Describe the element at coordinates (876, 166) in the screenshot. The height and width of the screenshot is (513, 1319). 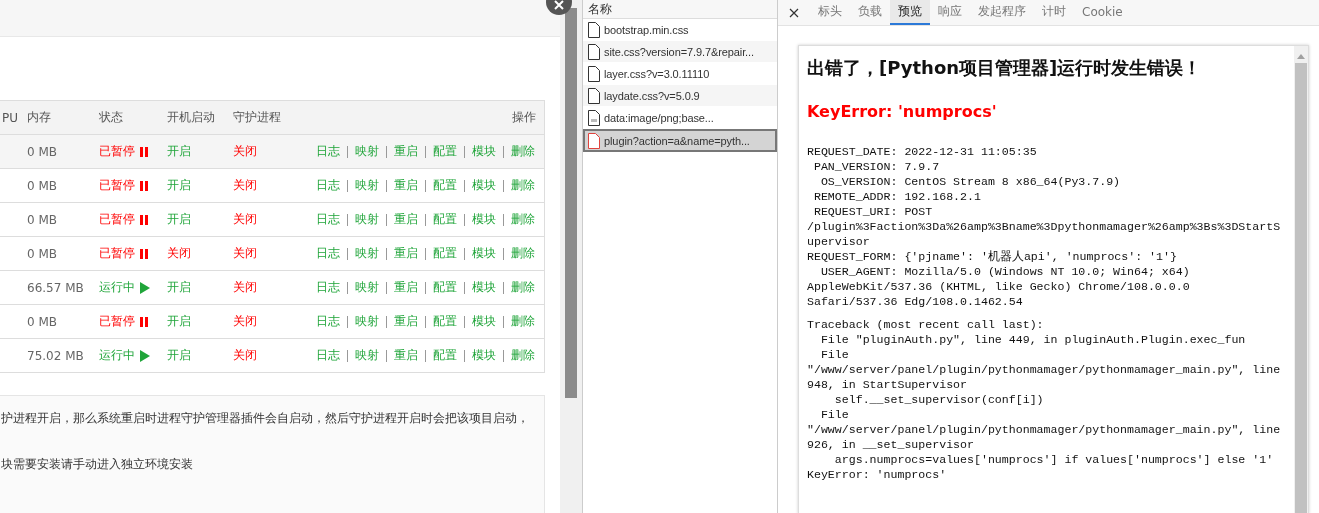
I see `code-line: PAN_VERSION: 7.9.7` at that location.